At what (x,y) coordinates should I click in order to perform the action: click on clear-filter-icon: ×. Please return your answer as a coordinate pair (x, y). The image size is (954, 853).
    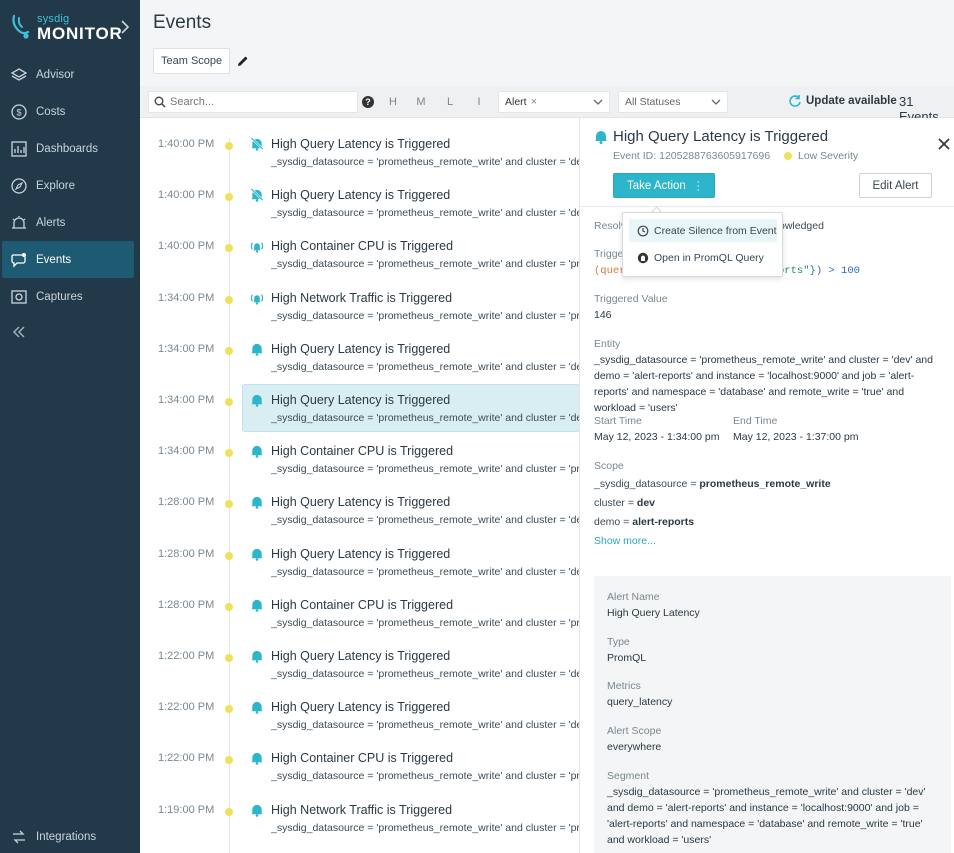
    Looking at the image, I should click on (534, 102).